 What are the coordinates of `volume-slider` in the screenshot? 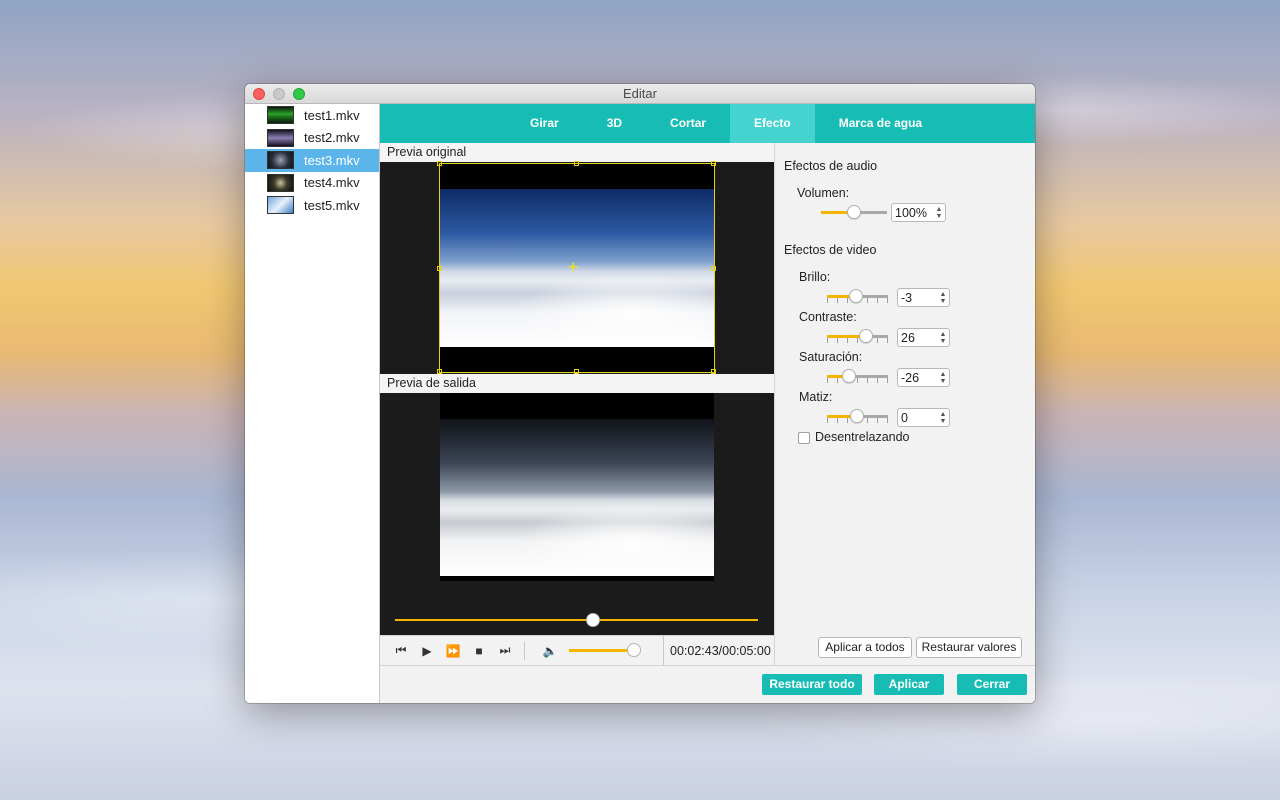 It's located at (605, 650).